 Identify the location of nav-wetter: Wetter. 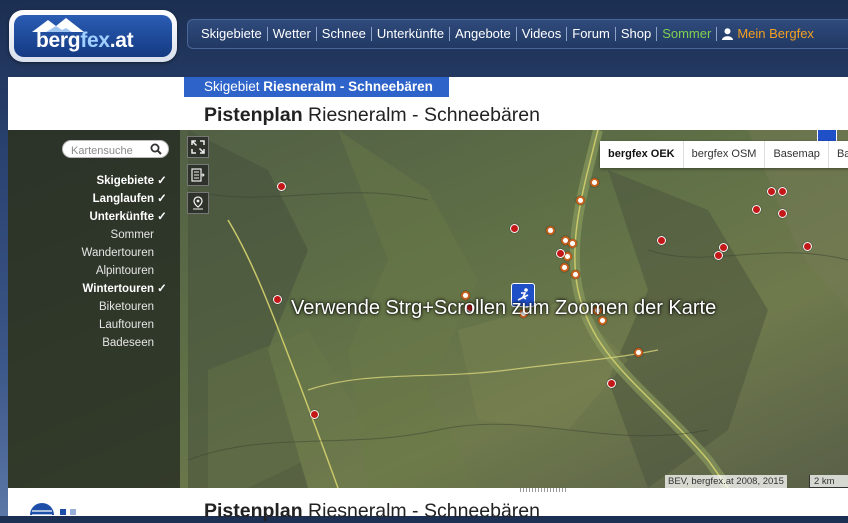
(292, 34).